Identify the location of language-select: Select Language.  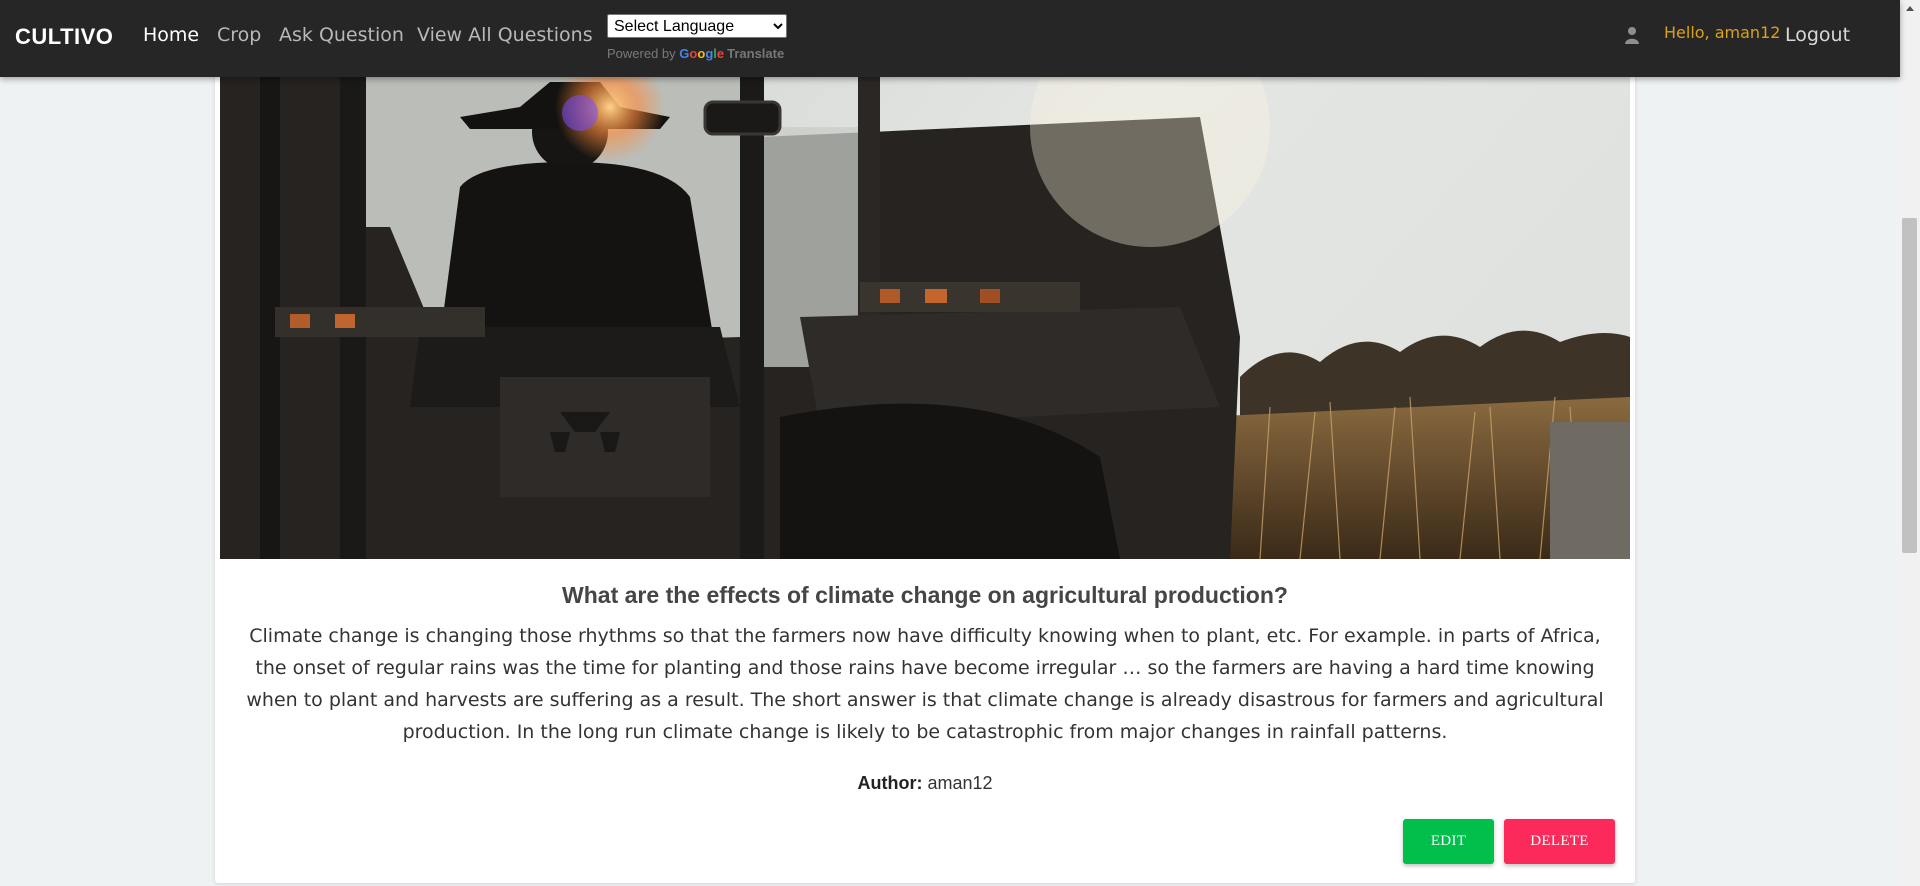
(697, 26).